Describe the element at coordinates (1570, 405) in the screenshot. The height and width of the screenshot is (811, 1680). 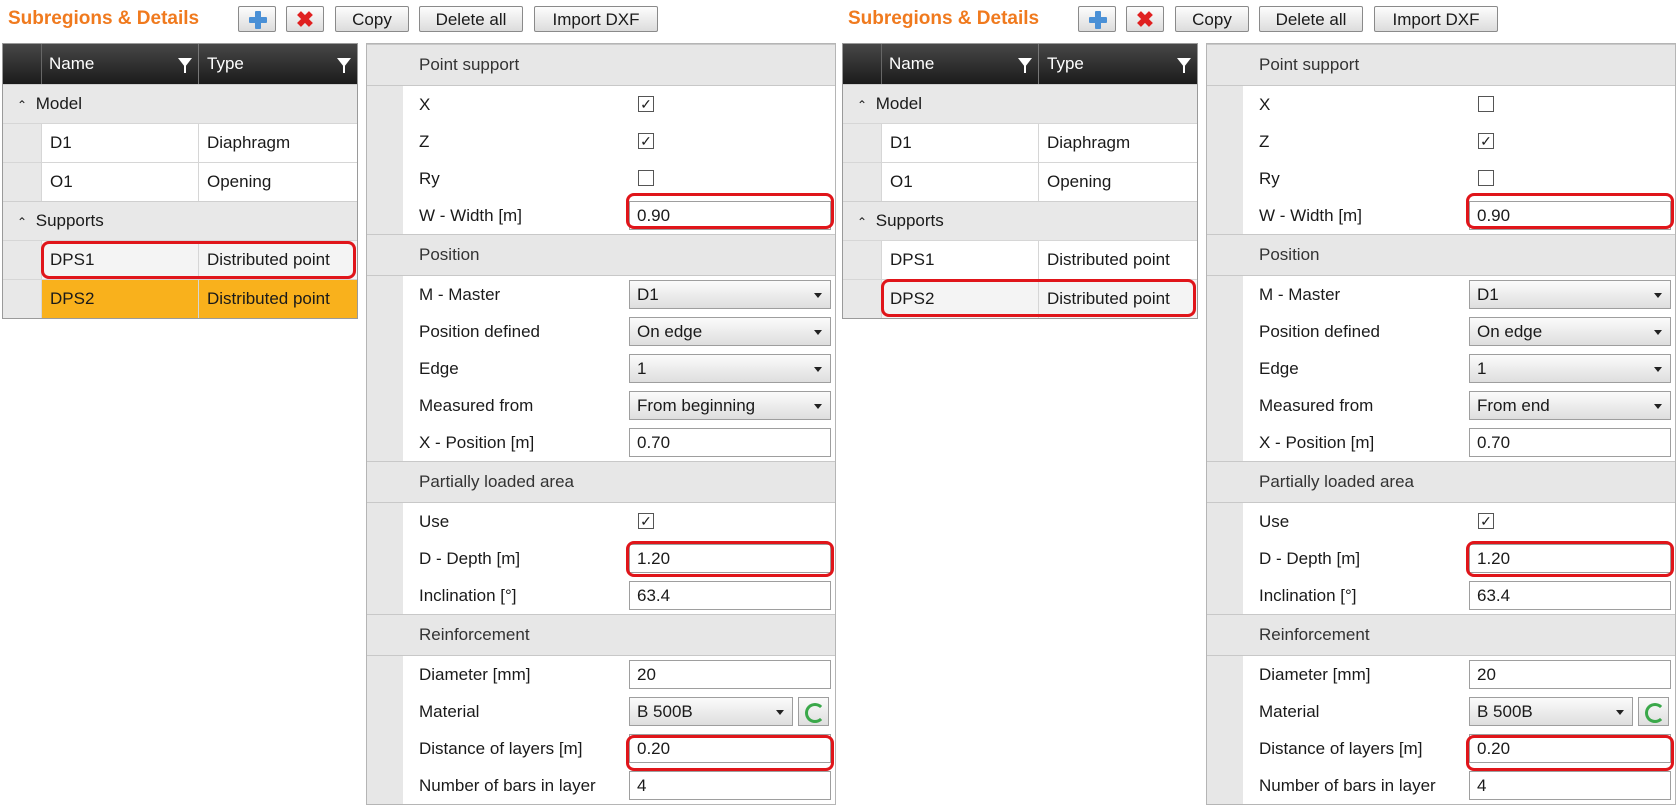
I see `measured-from-field: From end` at that location.